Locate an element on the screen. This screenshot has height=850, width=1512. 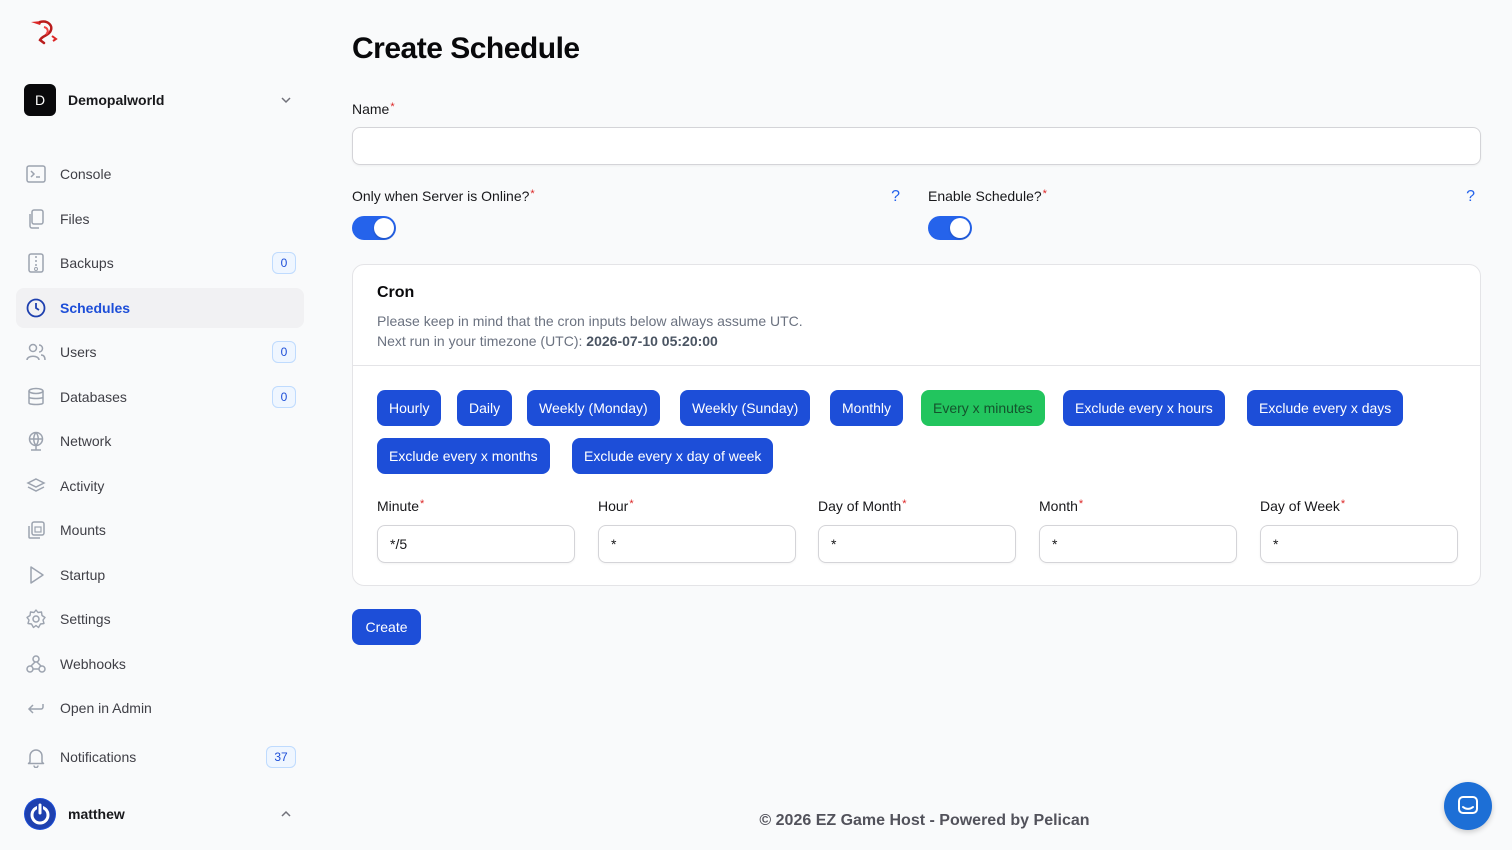
sidebar-item-notifications: Notifications 37 is located at coordinates (160, 757).